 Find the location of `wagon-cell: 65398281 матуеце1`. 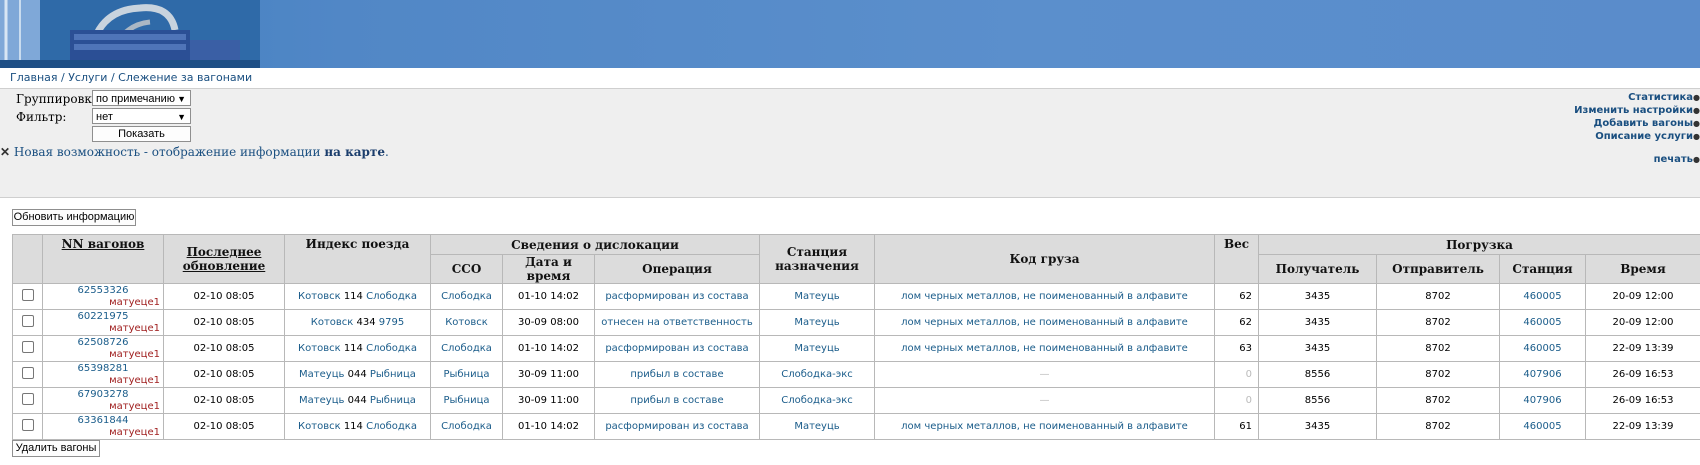

wagon-cell: 65398281 матуеце1 is located at coordinates (103, 374).